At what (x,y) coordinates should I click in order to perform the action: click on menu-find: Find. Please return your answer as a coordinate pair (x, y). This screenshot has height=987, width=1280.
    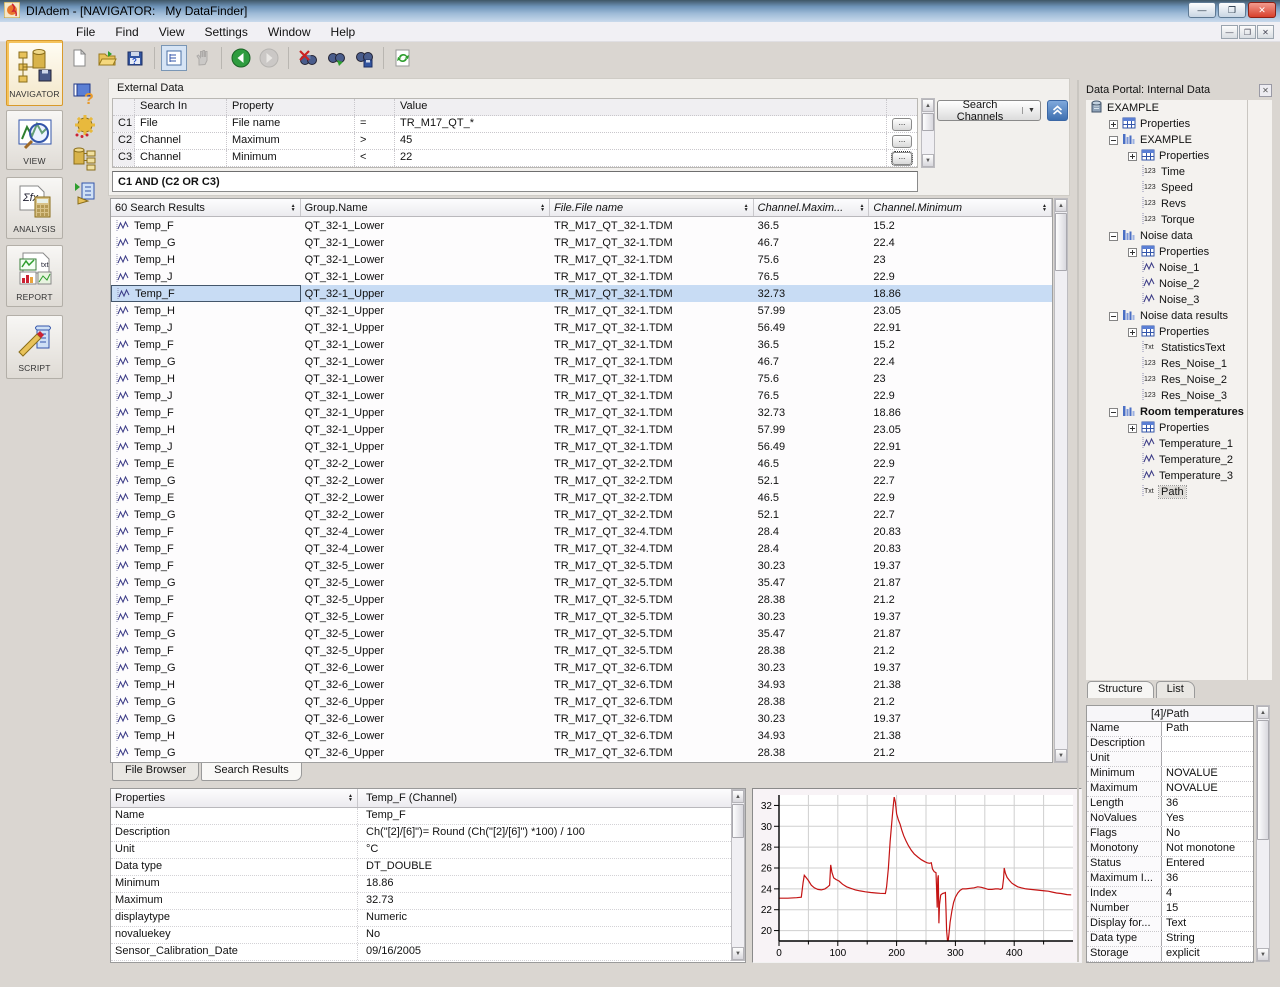
    Looking at the image, I should click on (126, 32).